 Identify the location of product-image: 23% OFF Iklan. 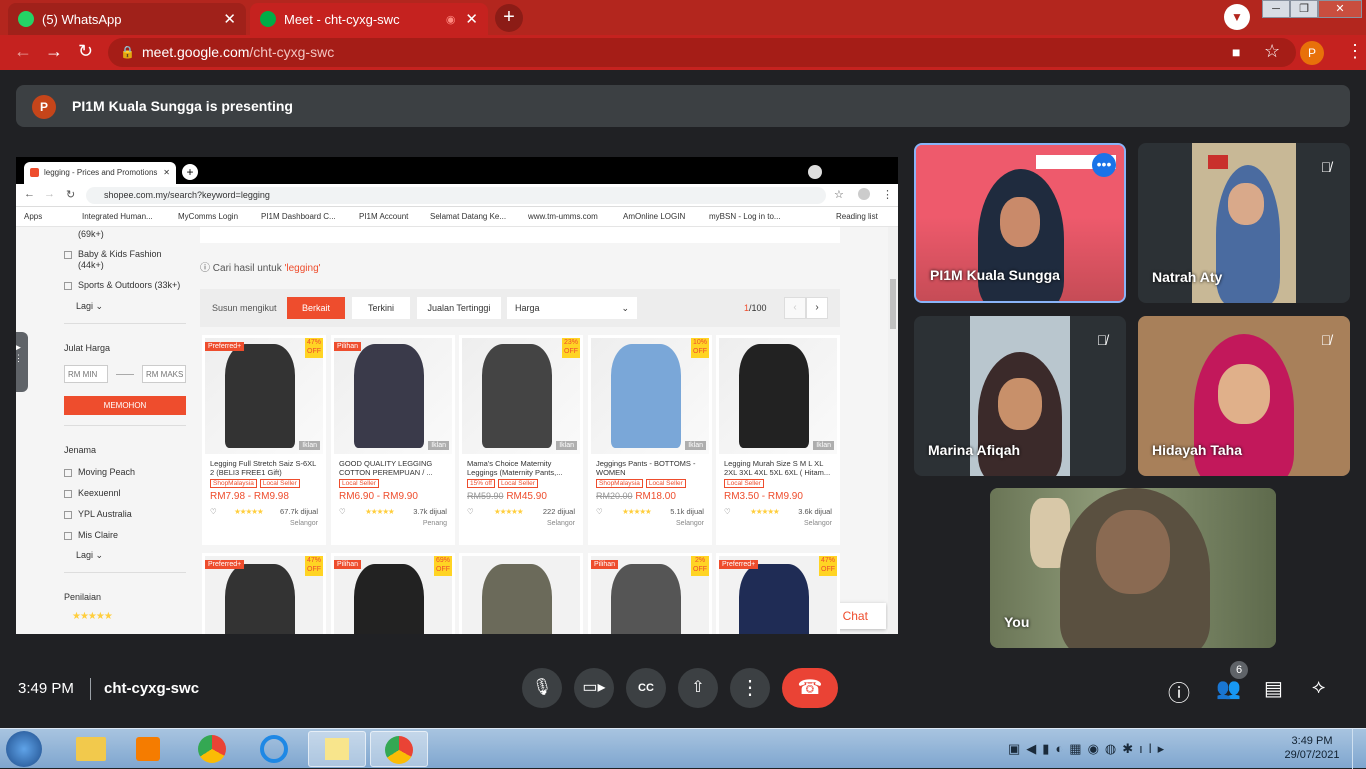
(521, 396).